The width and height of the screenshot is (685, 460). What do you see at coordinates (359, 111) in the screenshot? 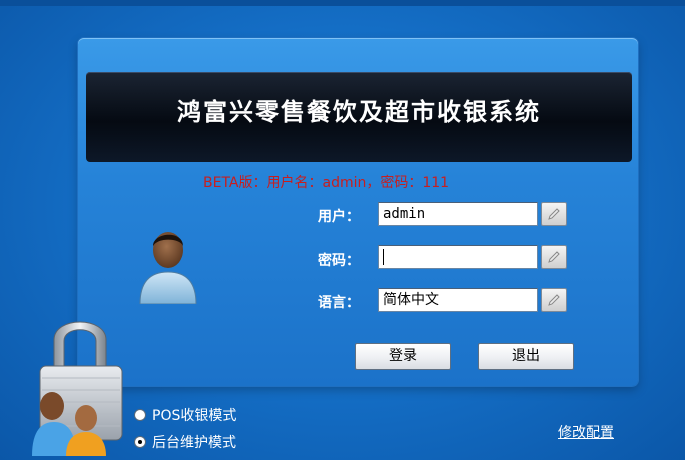
I see `app-title: 鸿富兴零售餐饮及超市收银系统` at bounding box center [359, 111].